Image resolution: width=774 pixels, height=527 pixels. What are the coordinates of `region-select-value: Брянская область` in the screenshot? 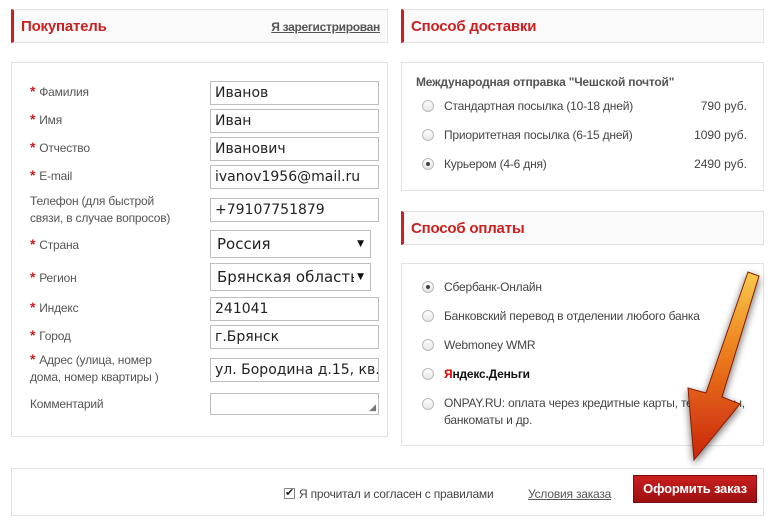 It's located at (288, 277).